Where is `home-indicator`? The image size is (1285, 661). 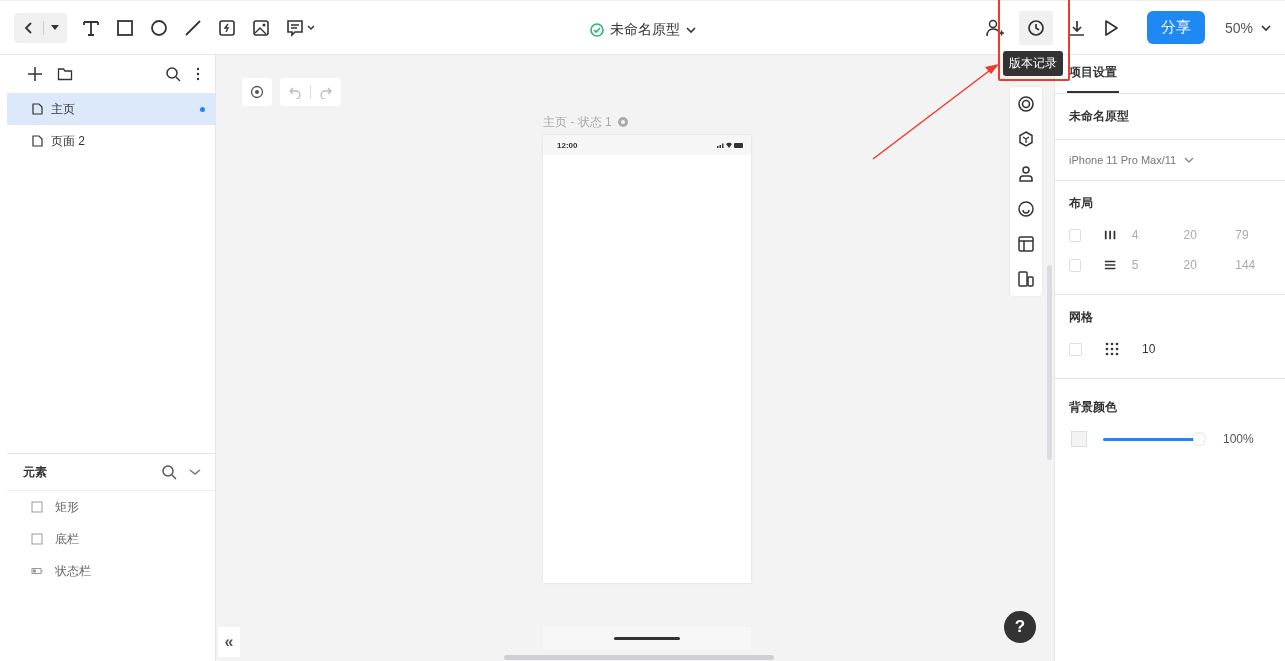 home-indicator is located at coordinates (647, 638).